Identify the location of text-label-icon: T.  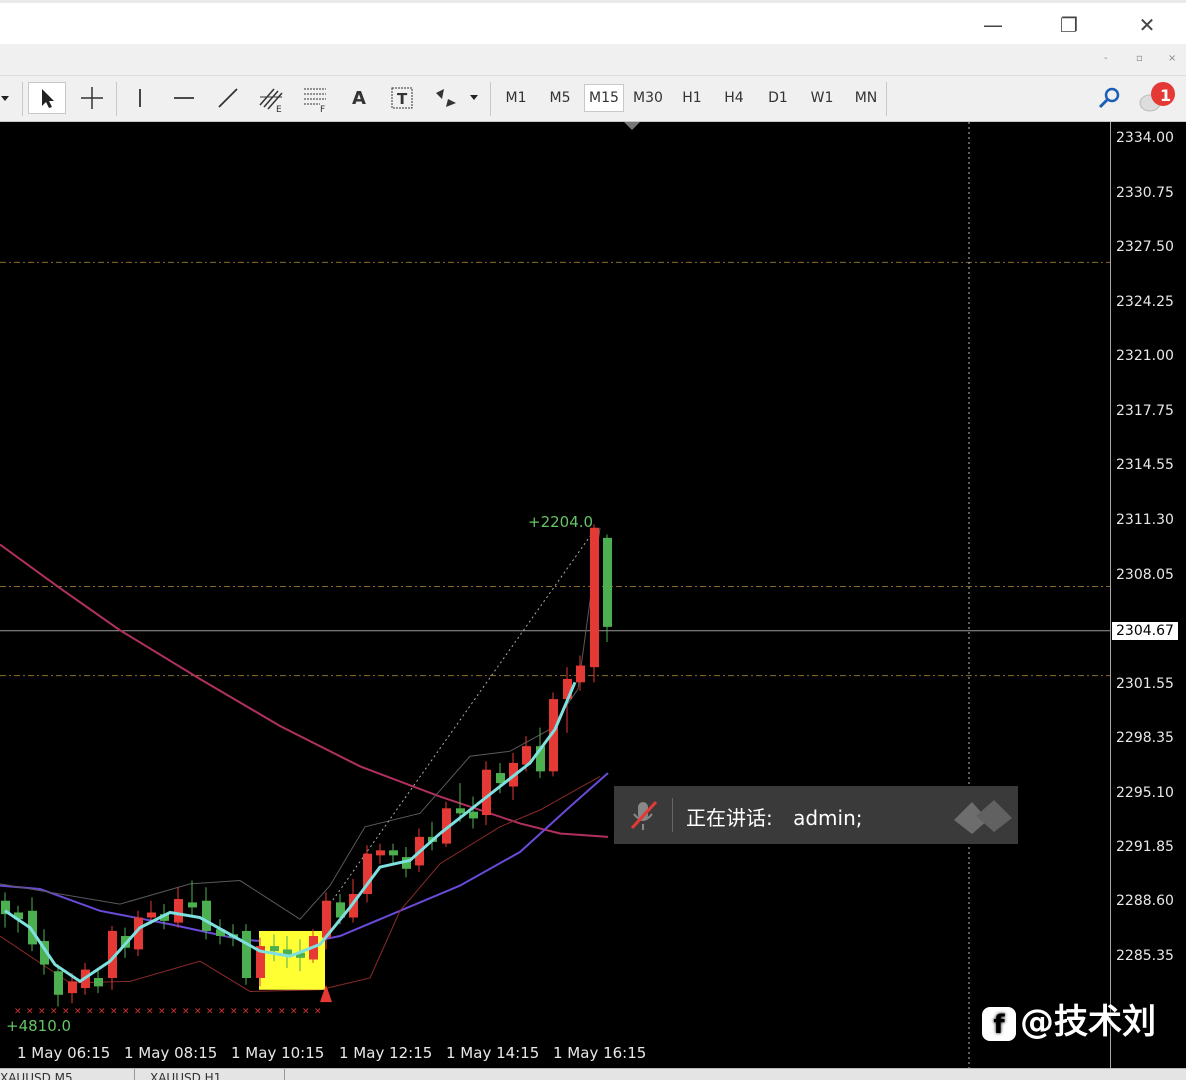
(402, 98).